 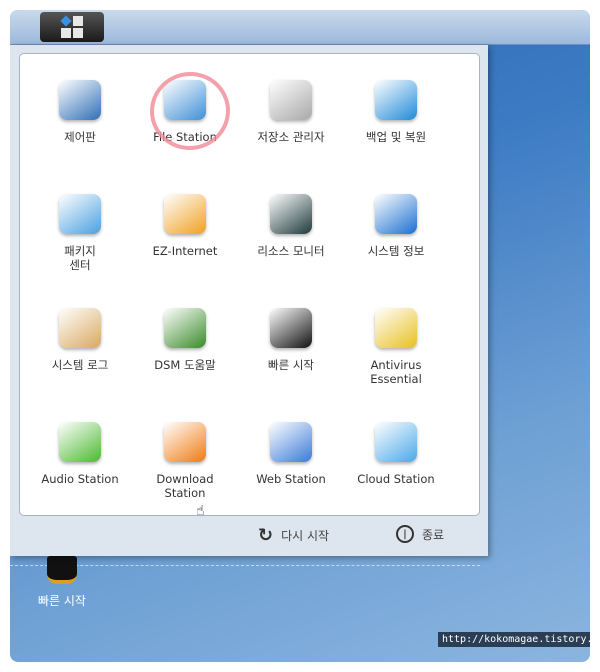 I want to click on desktop-shortcut-quick-start: 빠른 시작, so click(x=62, y=582).